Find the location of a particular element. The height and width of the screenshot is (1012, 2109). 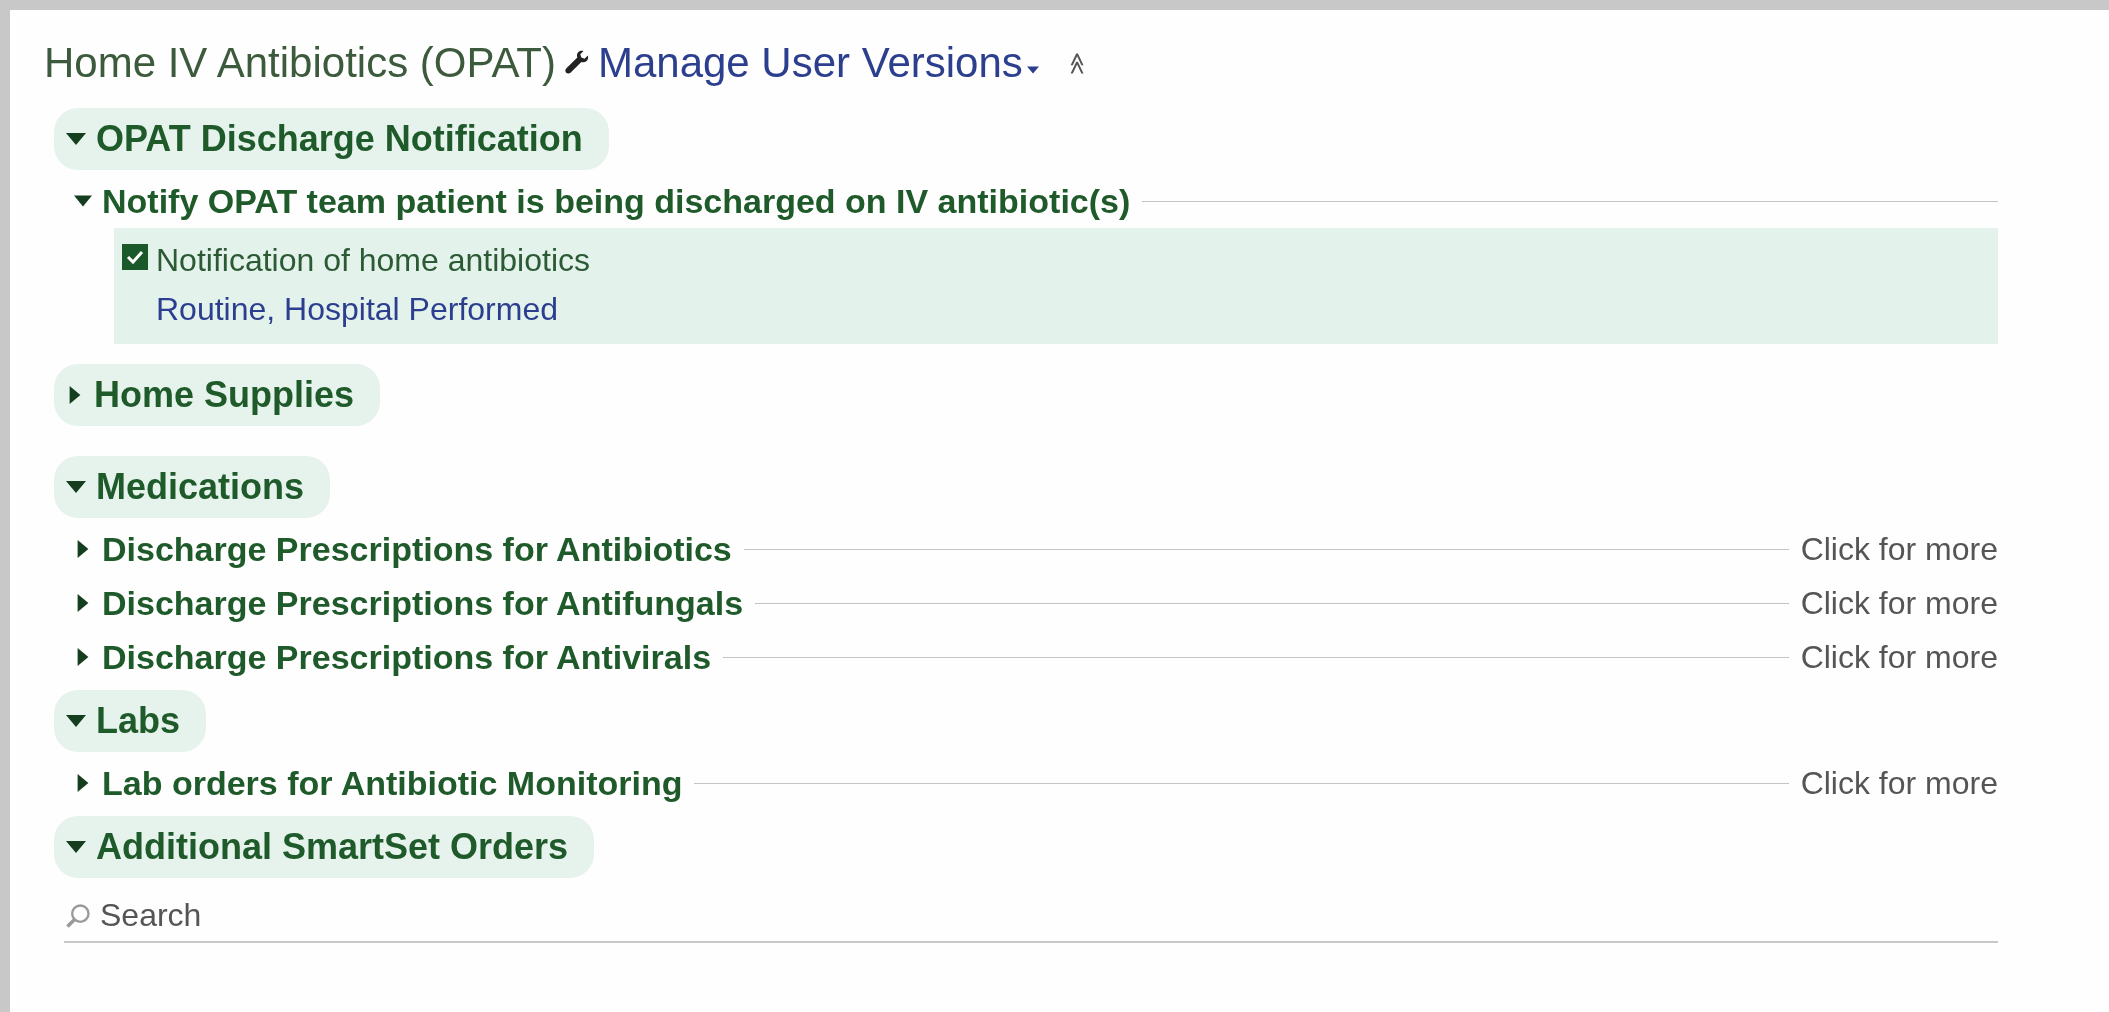

order-group-toggle: Discharge Prescriptions for Antivirals is located at coordinates (393, 657).